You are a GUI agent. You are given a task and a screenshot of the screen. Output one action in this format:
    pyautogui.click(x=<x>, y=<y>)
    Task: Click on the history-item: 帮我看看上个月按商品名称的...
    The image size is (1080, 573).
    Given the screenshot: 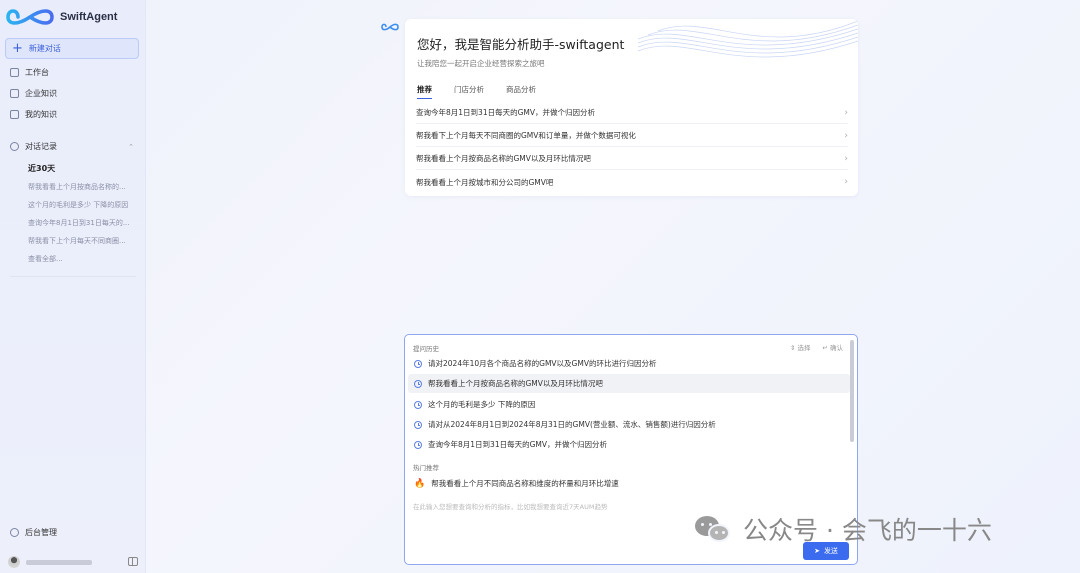 What is the action you would take?
    pyautogui.click(x=82, y=187)
    